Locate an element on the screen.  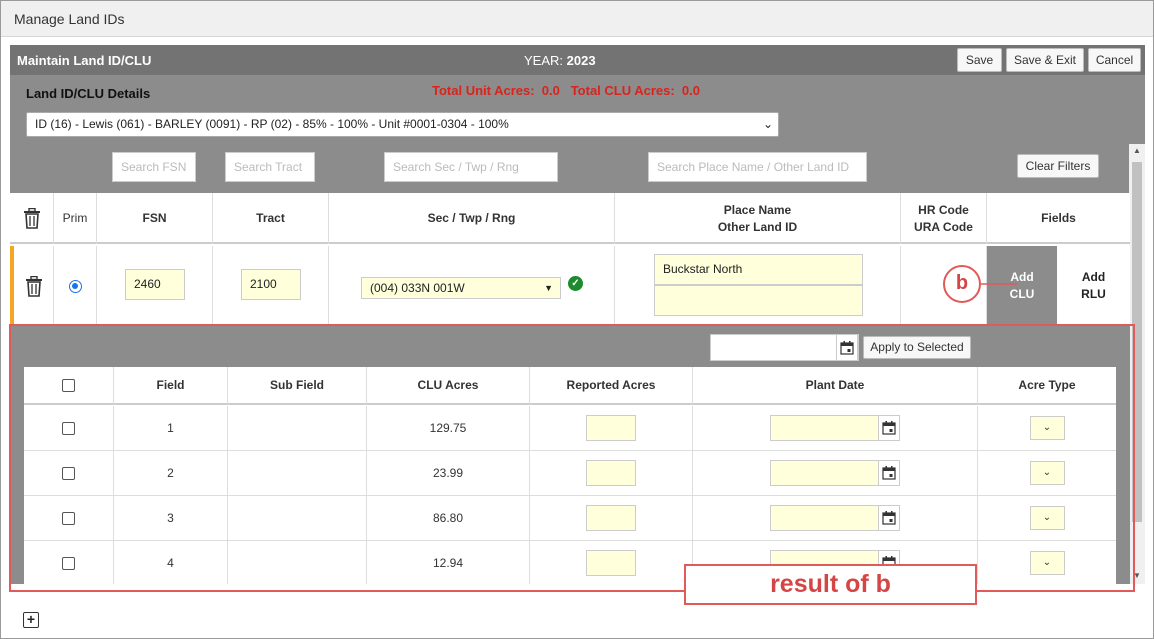
column-place: Place Name Other Land ID is located at coordinates (758, 218).